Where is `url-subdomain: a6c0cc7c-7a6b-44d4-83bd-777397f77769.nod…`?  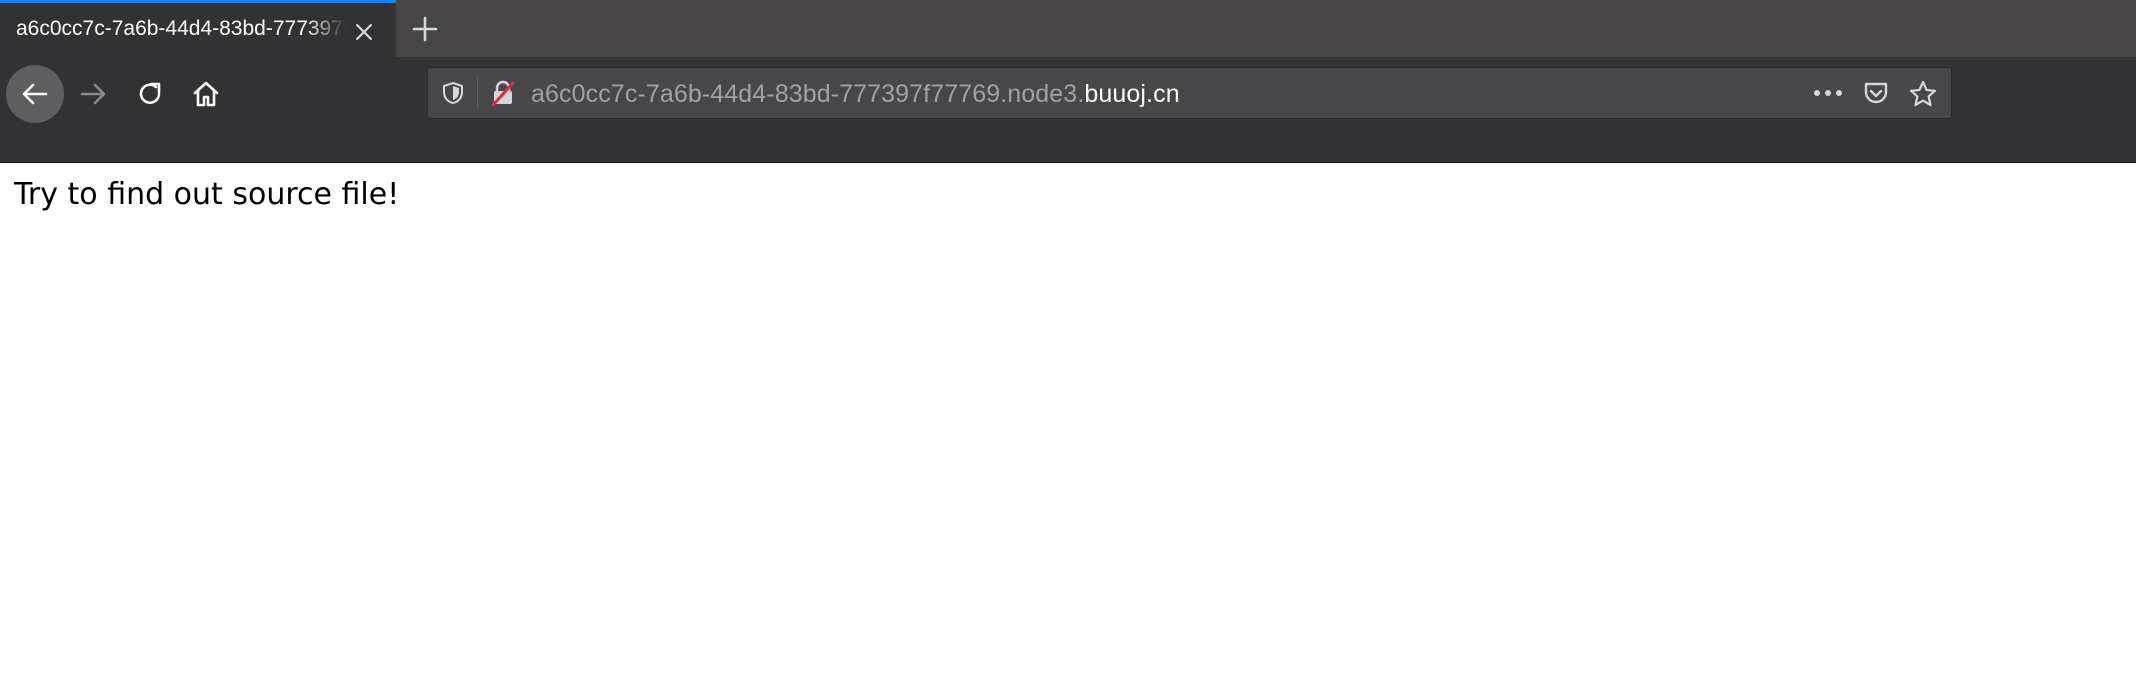 url-subdomain: a6c0cc7c-7a6b-44d4-83bd-777397f77769.nod… is located at coordinates (808, 94).